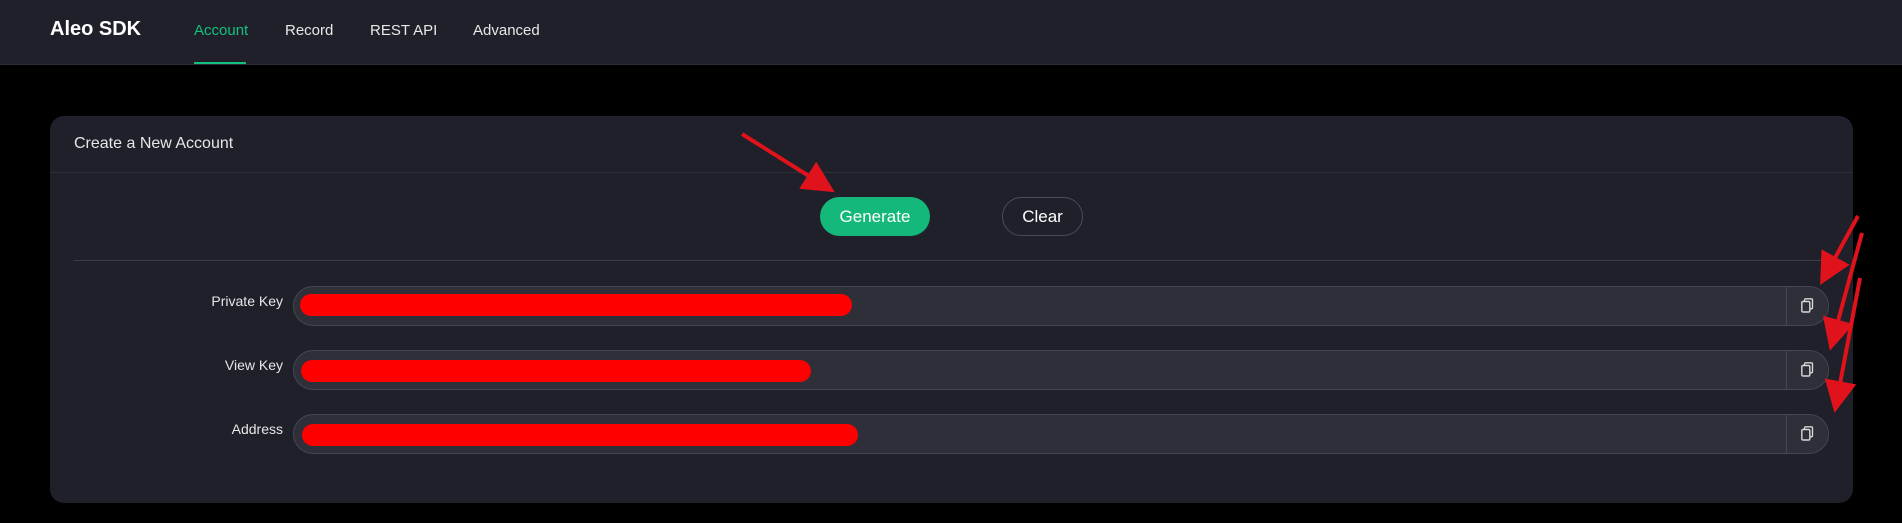 This screenshot has height=523, width=1902. What do you see at coordinates (257, 429) in the screenshot?
I see `address-label: Address` at bounding box center [257, 429].